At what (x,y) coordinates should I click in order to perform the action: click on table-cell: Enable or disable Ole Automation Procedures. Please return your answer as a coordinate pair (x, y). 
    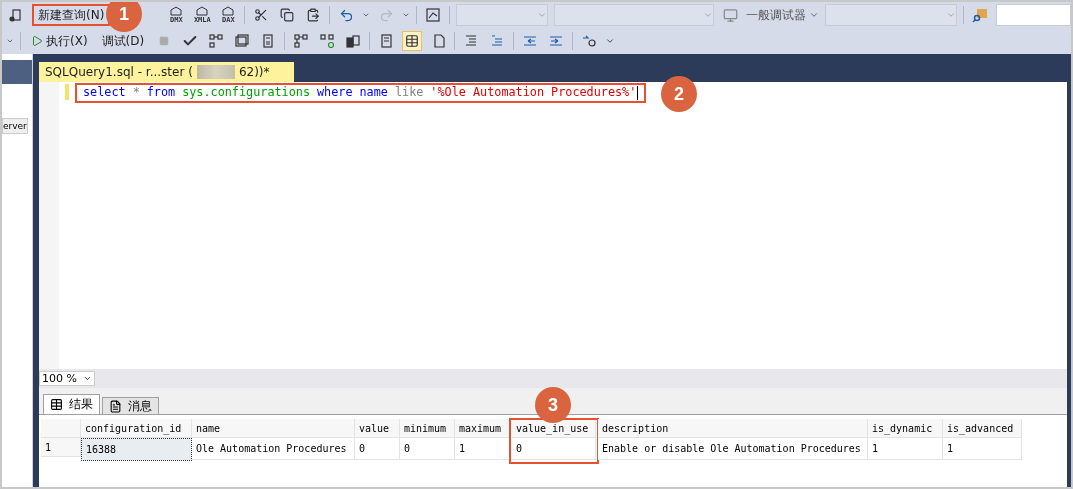
    Looking at the image, I should click on (733, 449).